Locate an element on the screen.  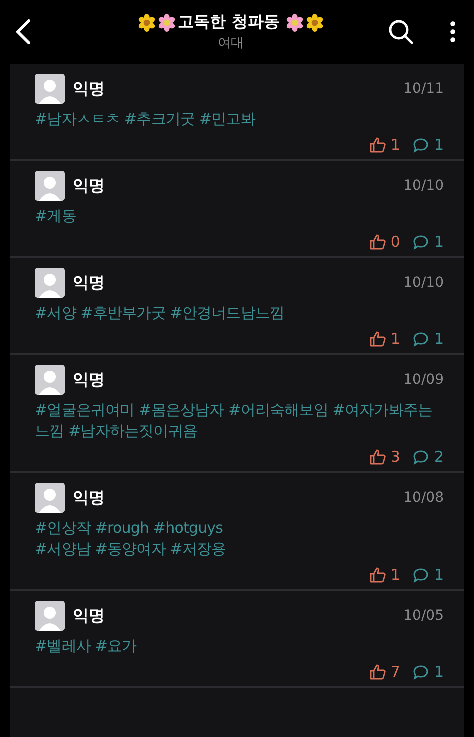
hashtag-text: #서양남 #동양여자 #저장용 is located at coordinates (131, 549).